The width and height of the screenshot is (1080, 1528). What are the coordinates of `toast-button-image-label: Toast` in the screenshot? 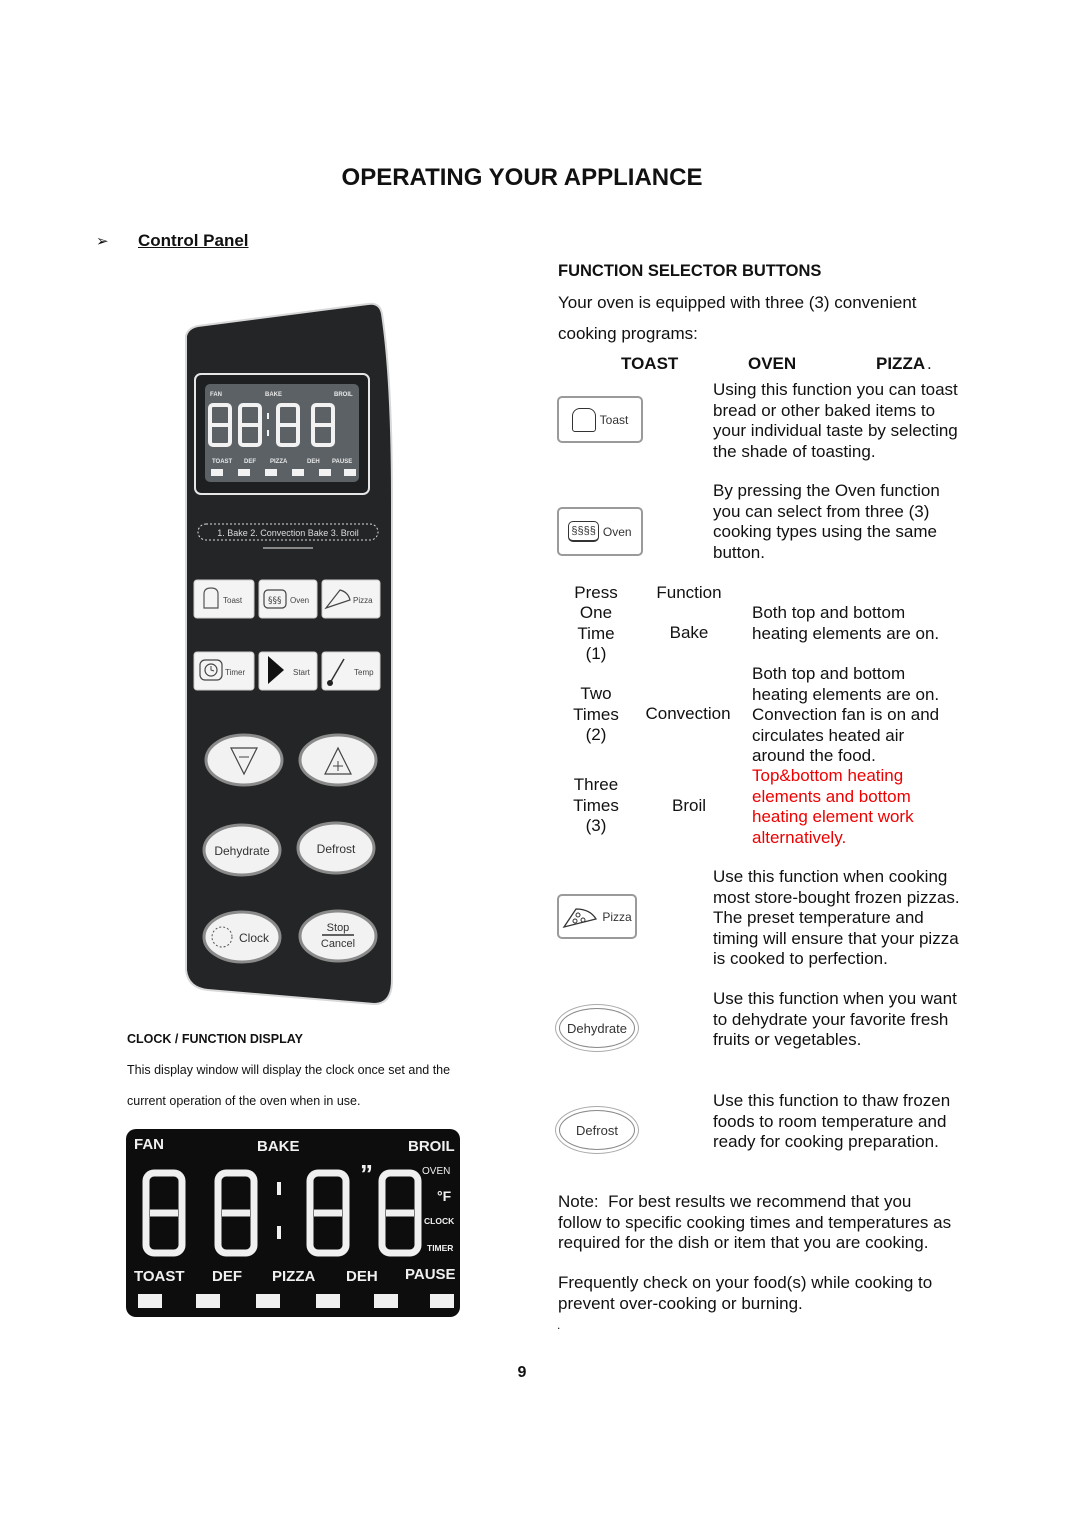 It's located at (614, 419).